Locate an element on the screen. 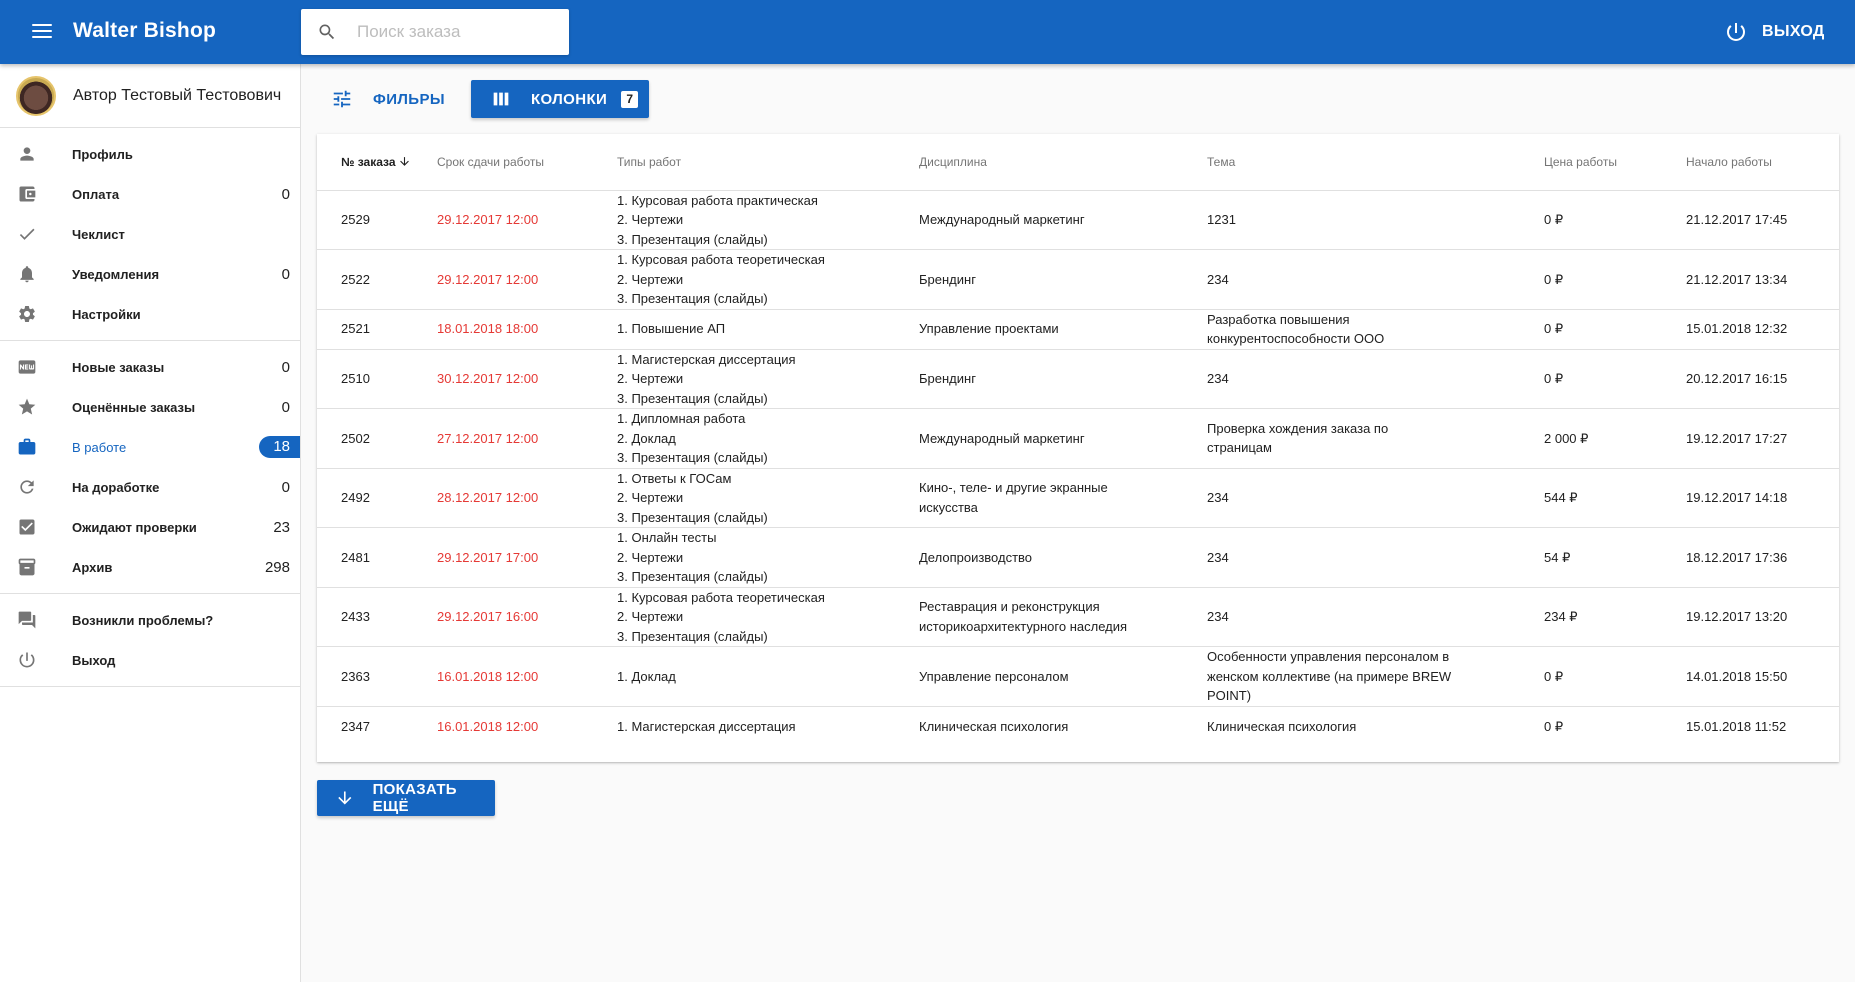  chat-icon is located at coordinates (27, 620).